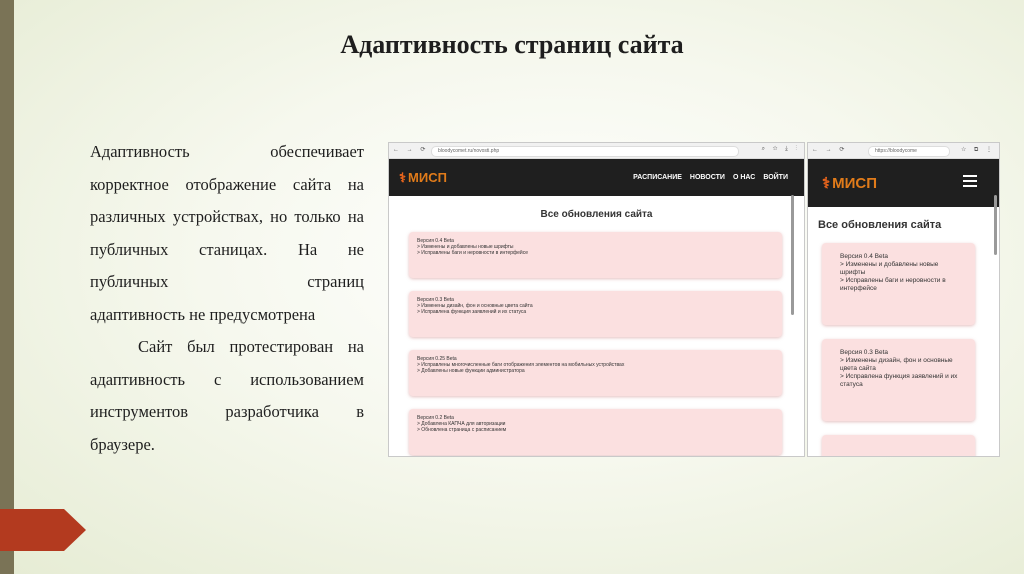 Image resolution: width=1024 pixels, height=574 pixels. Describe the element at coordinates (864, 256) in the screenshot. I see `card-title: Версия 0.4 Beta` at that location.